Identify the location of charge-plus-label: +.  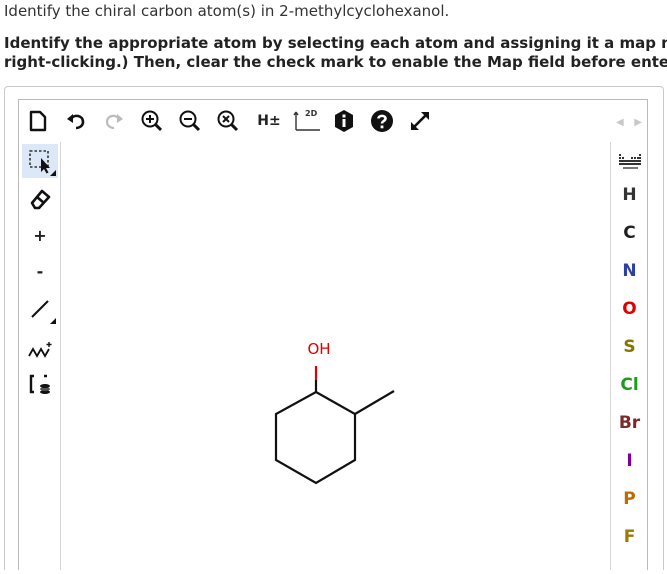
(40, 235).